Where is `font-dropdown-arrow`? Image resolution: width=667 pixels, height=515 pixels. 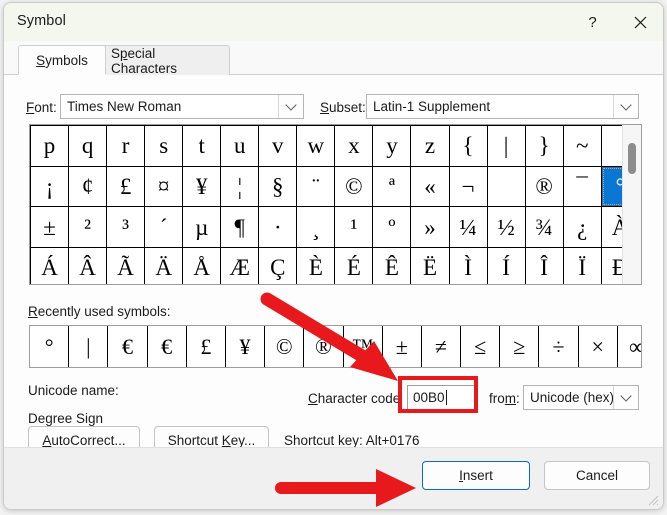 font-dropdown-arrow is located at coordinates (290, 106).